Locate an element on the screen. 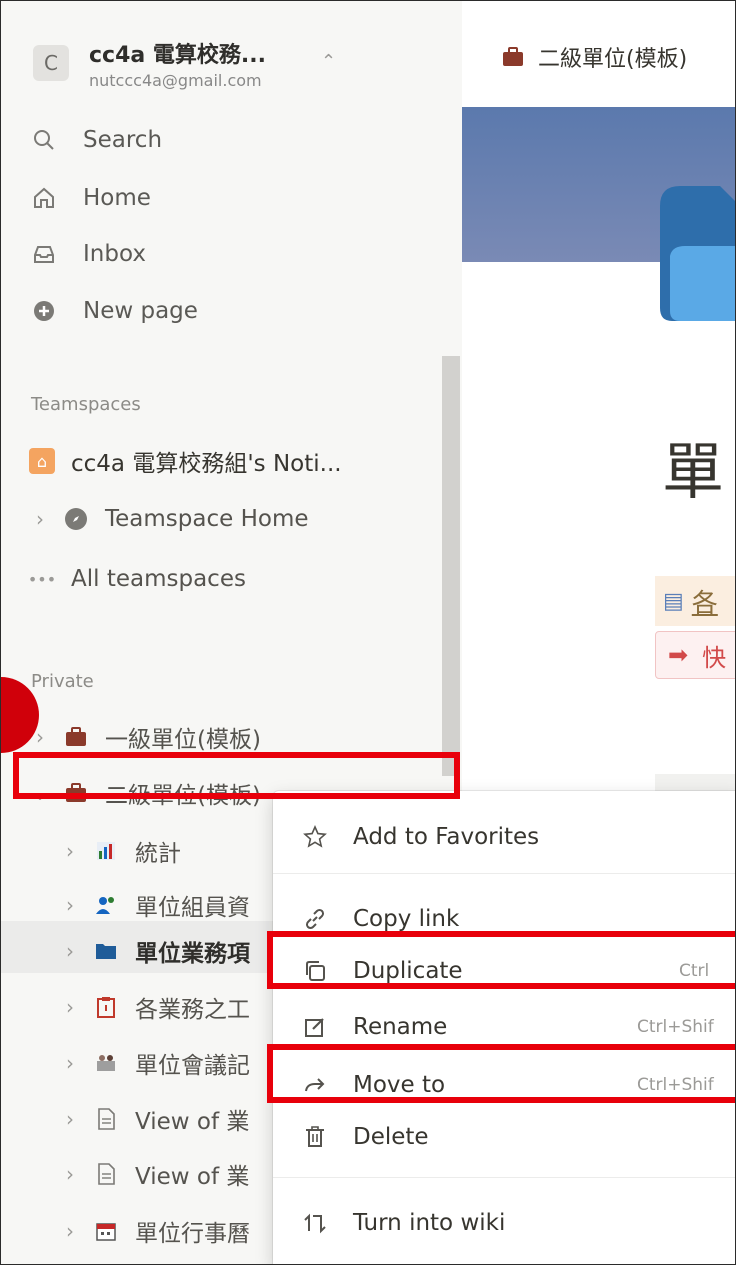 The image size is (736, 1265). trash-icon is located at coordinates (315, 1137).